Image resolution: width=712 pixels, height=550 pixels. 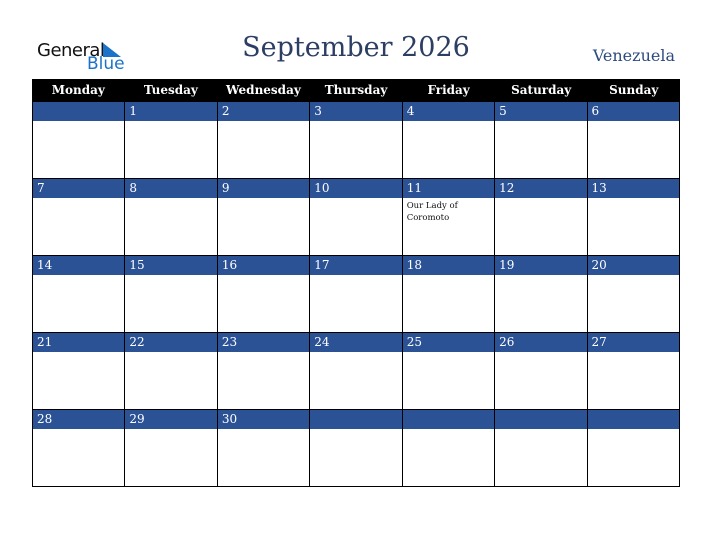 I want to click on day-cell: 21, so click(x=78, y=370).